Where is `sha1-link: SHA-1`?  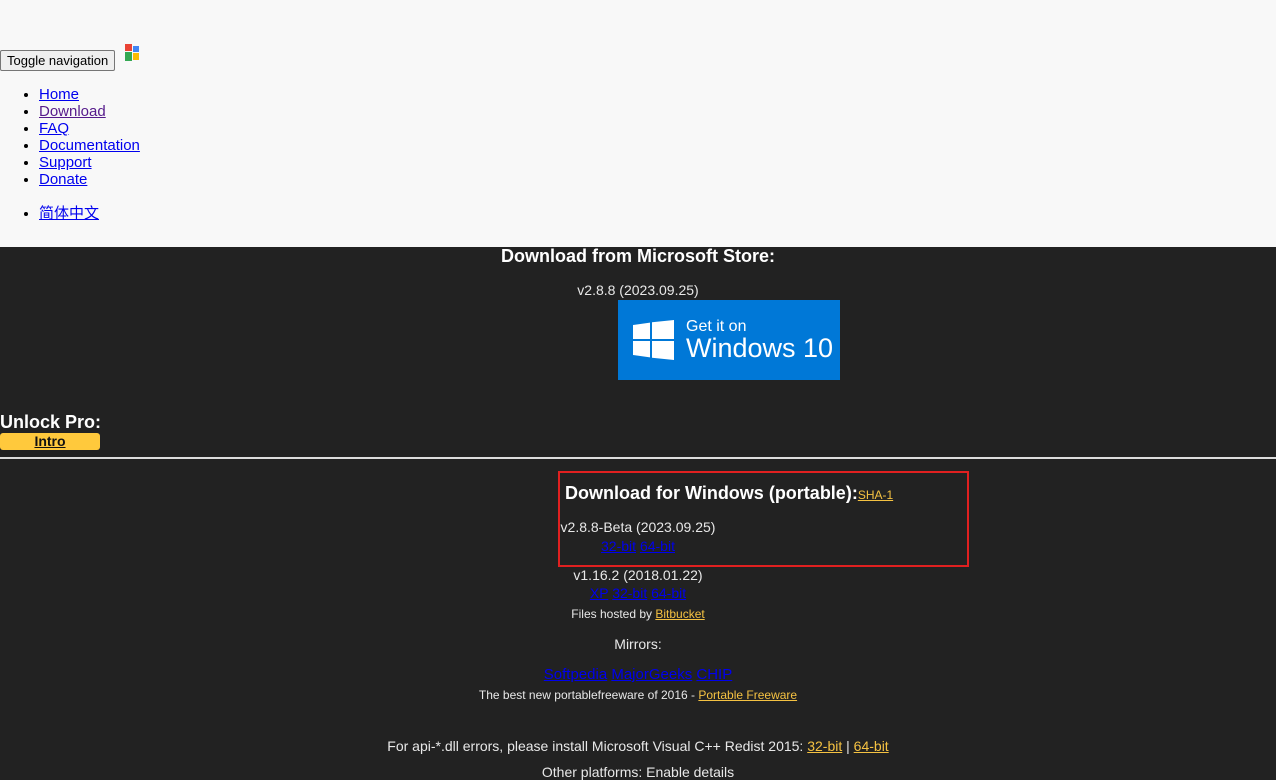
sha1-link: SHA-1 is located at coordinates (875, 495).